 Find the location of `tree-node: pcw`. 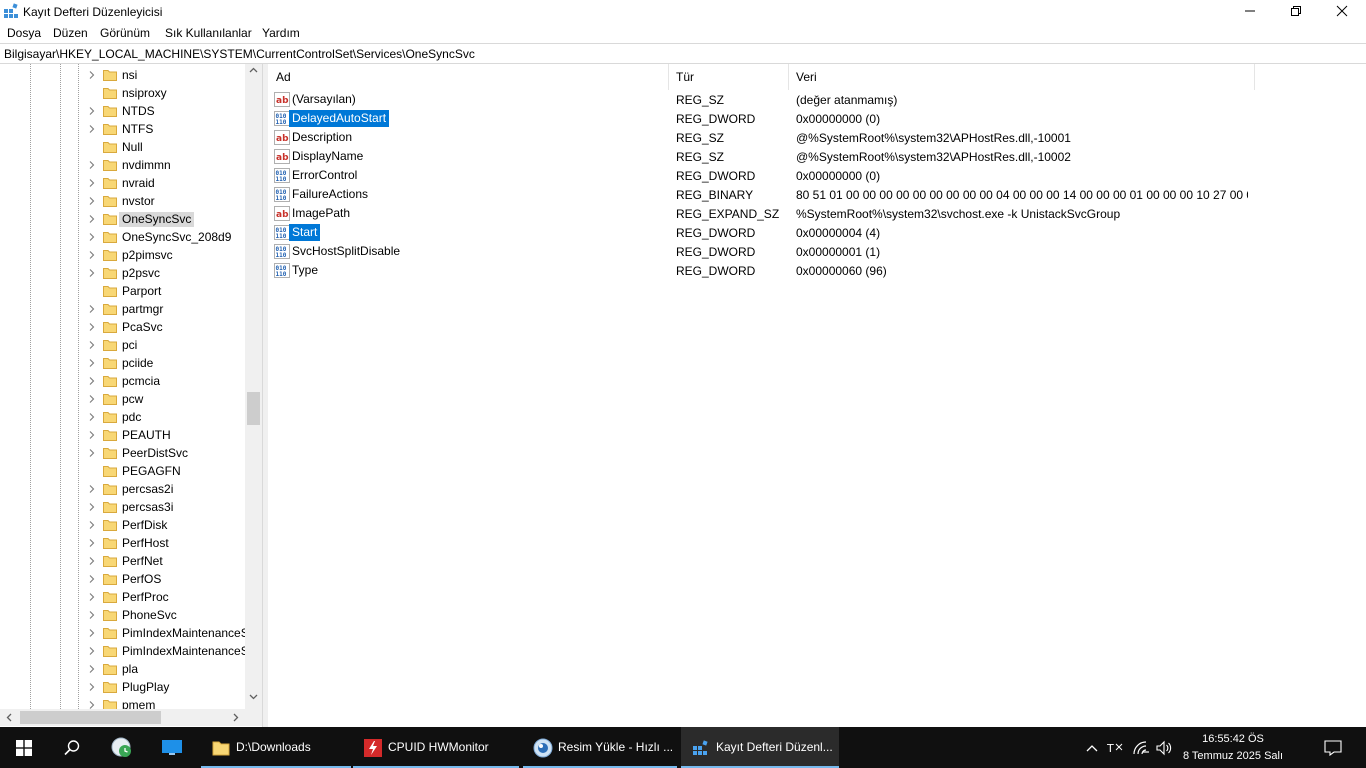

tree-node: pcw is located at coordinates (122, 399).